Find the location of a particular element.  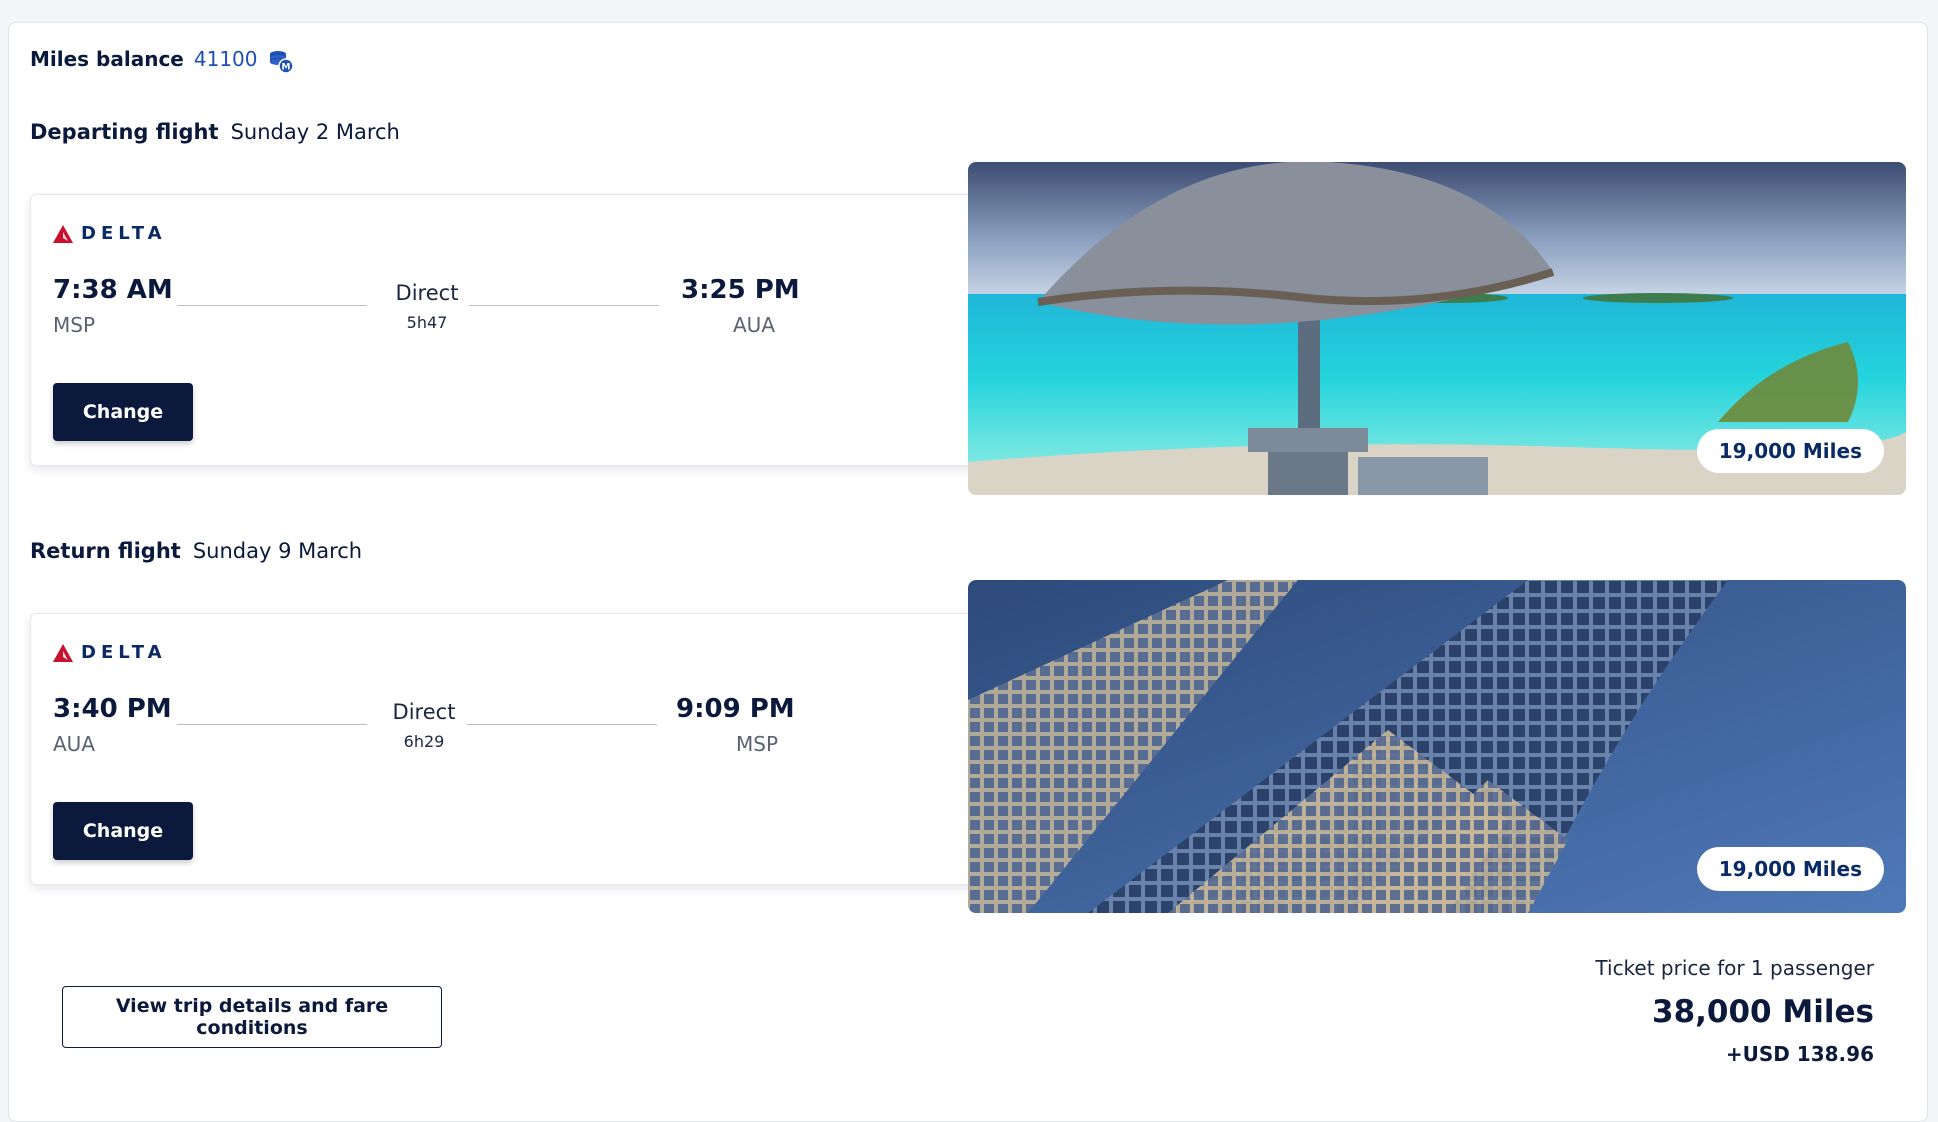

flight-duration: 5h47 is located at coordinates (427, 322).